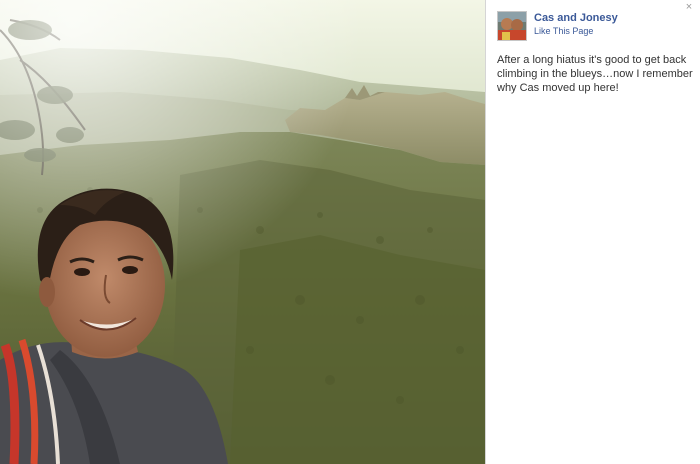 The image size is (700, 464). I want to click on page-meta: Cas and Jonesy Like This Page, so click(576, 24).